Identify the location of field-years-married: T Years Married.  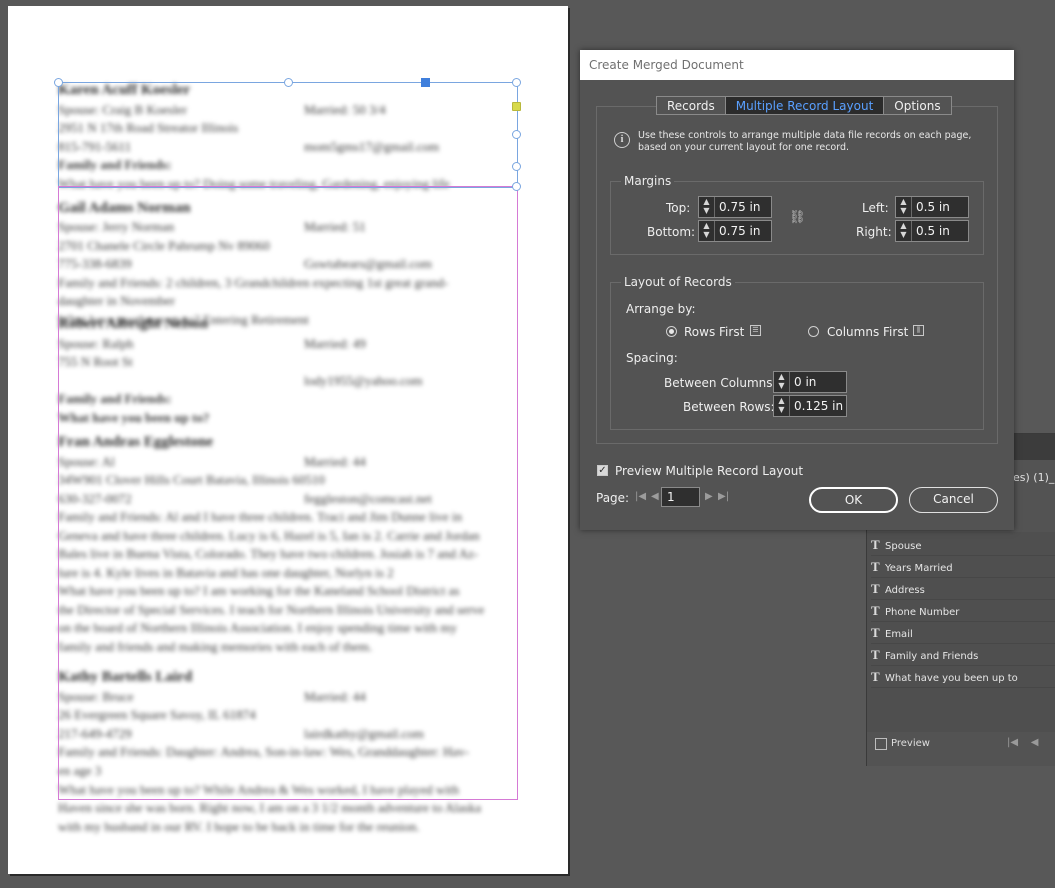
(963, 567).